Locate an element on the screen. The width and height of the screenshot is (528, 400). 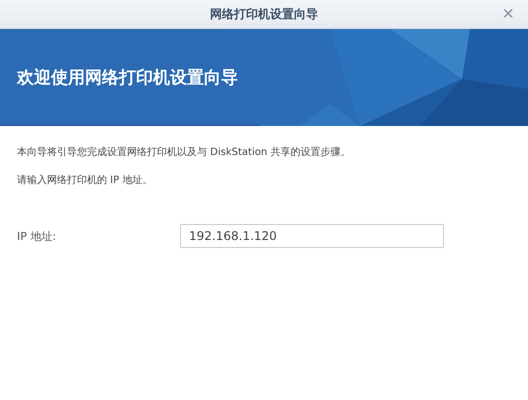
window-title: 网络打印机设置向导 is located at coordinates (264, 14).